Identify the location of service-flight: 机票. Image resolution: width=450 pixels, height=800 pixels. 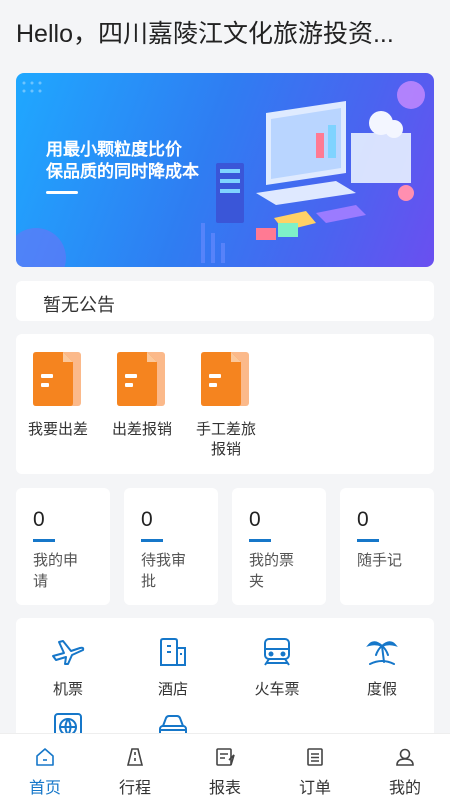
(68, 667).